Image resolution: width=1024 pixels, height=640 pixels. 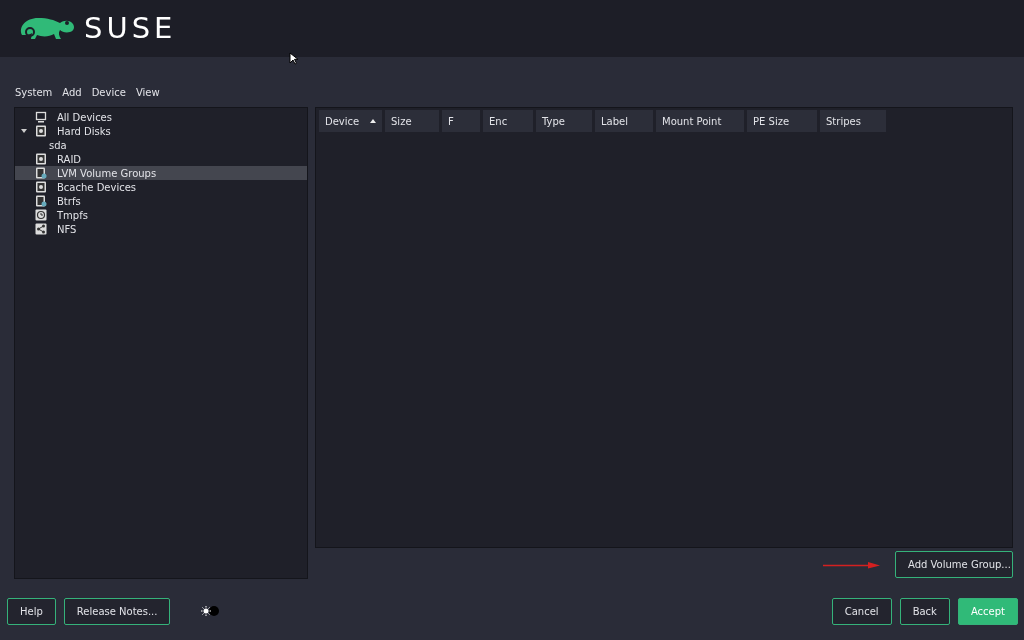 What do you see at coordinates (342, 121) in the screenshot?
I see `column-label: Device` at bounding box center [342, 121].